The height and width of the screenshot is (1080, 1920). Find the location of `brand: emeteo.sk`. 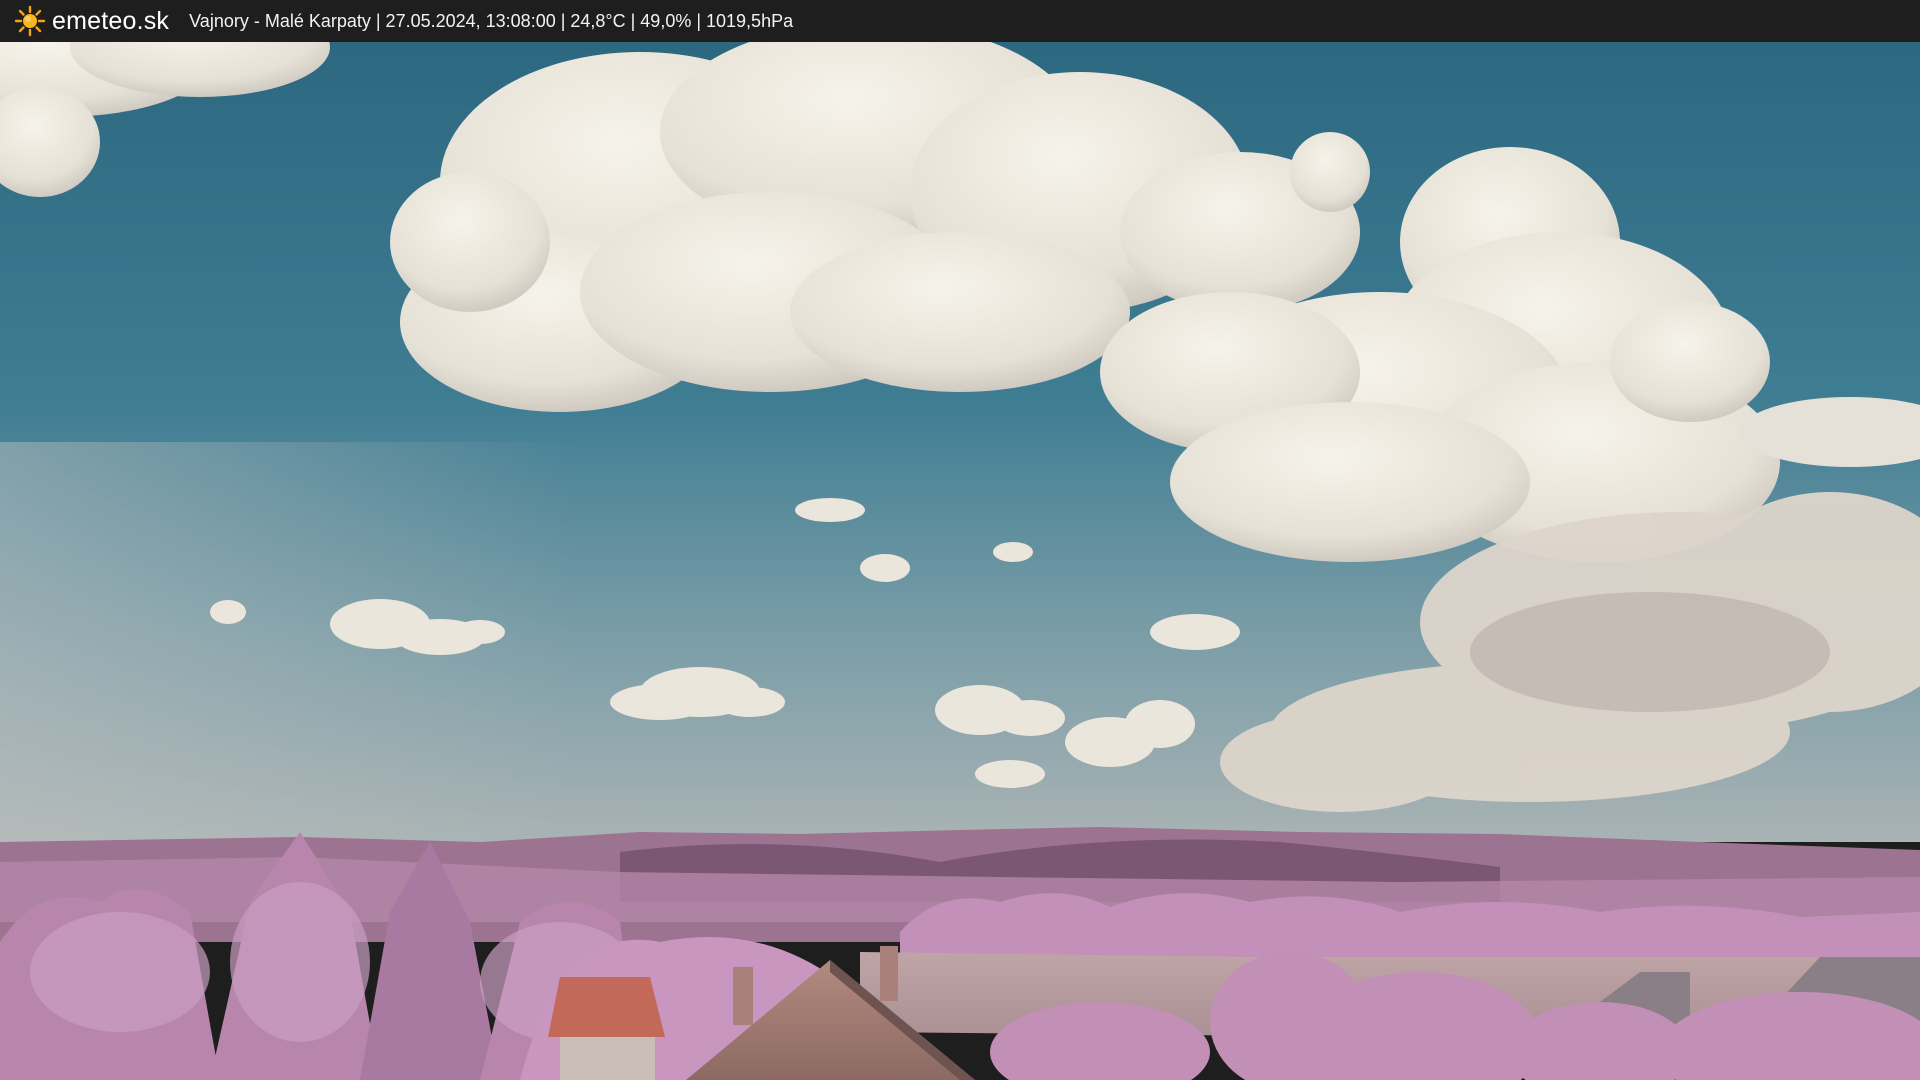

brand: emeteo.sk is located at coordinates (91, 21).